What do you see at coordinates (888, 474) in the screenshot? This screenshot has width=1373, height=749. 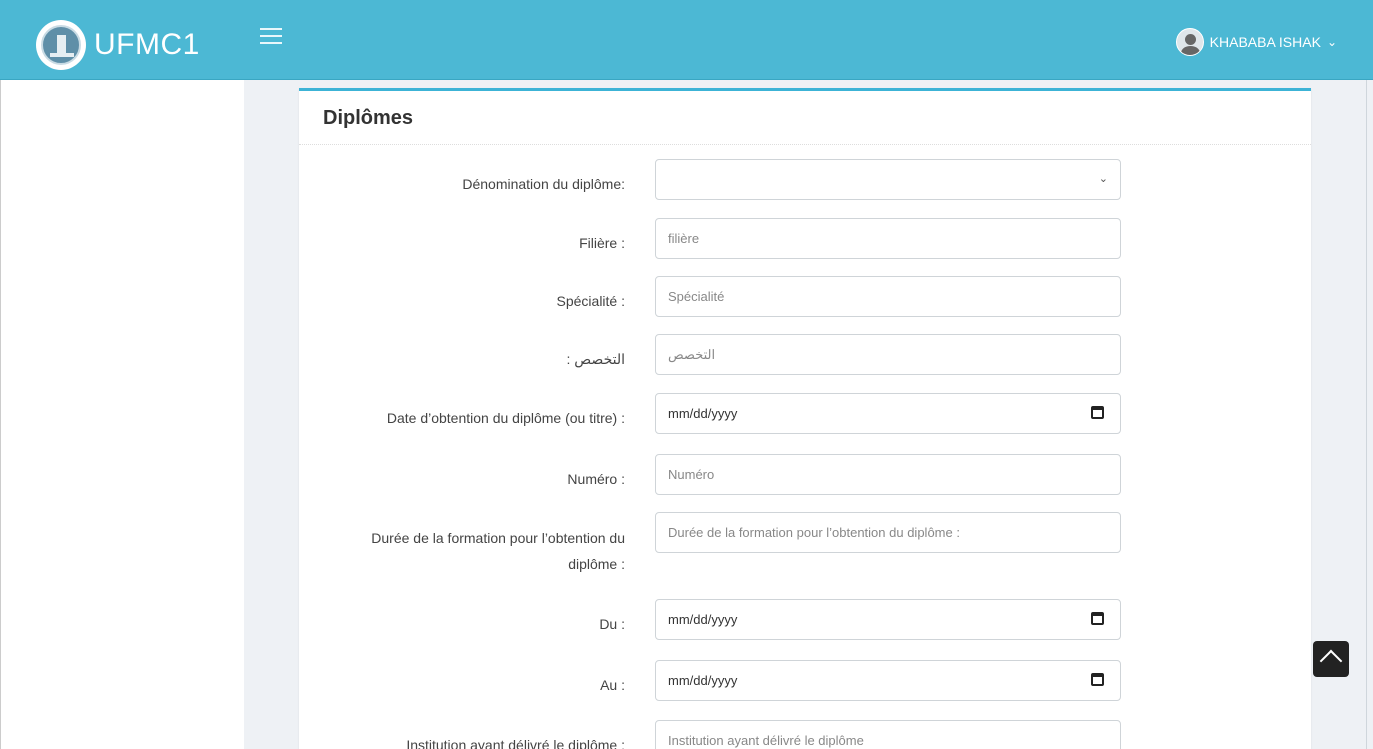 I see `numero-input: Numéro` at bounding box center [888, 474].